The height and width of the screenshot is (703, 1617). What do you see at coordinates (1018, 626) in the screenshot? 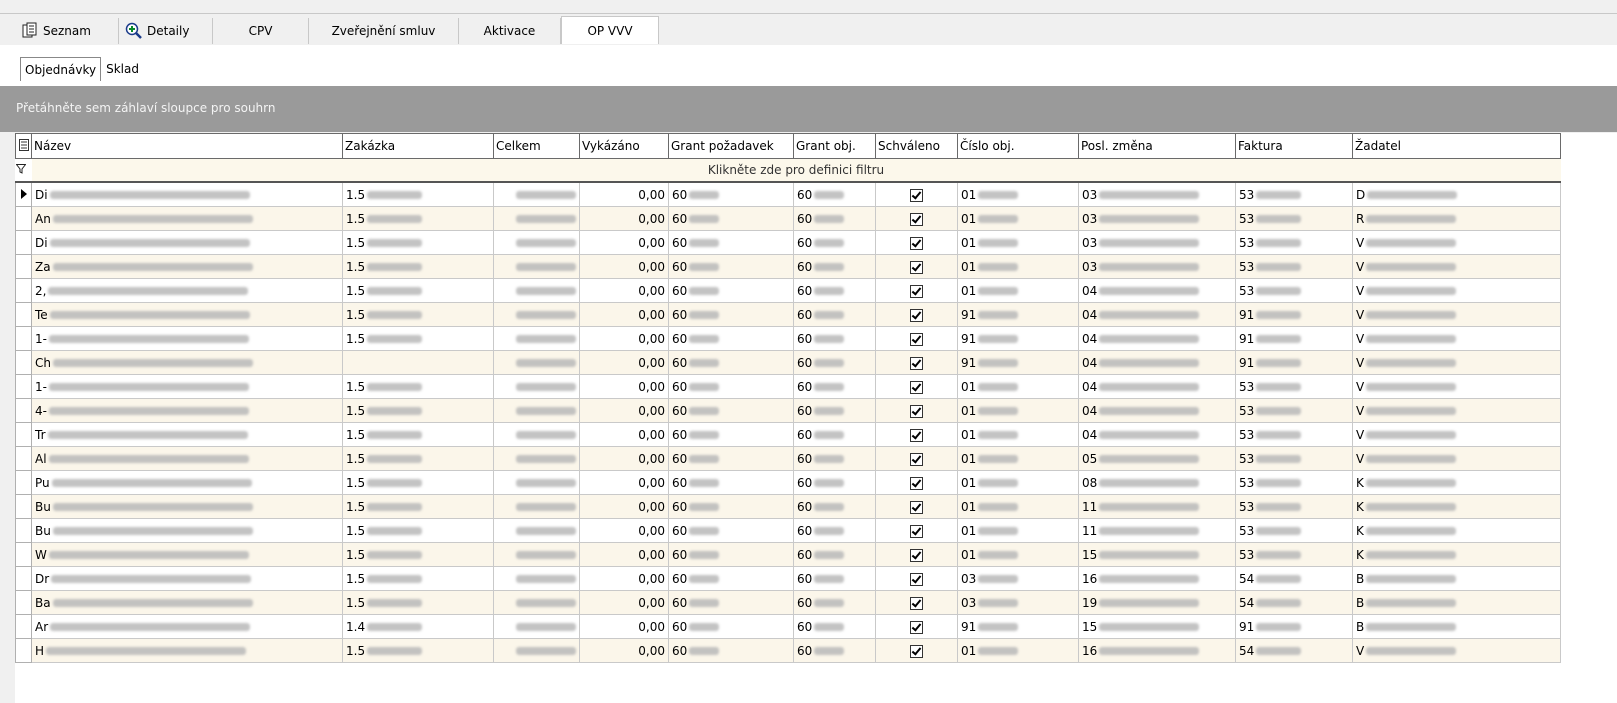
I see `cell-cislo-obj: 91` at bounding box center [1018, 626].